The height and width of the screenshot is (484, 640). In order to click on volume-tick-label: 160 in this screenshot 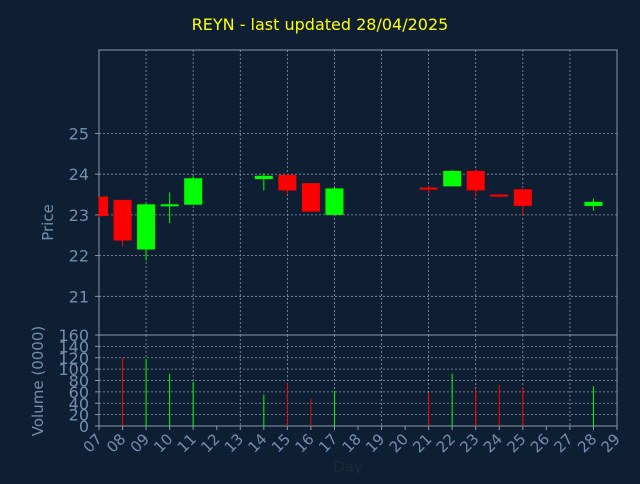, I will do `click(73, 335)`.